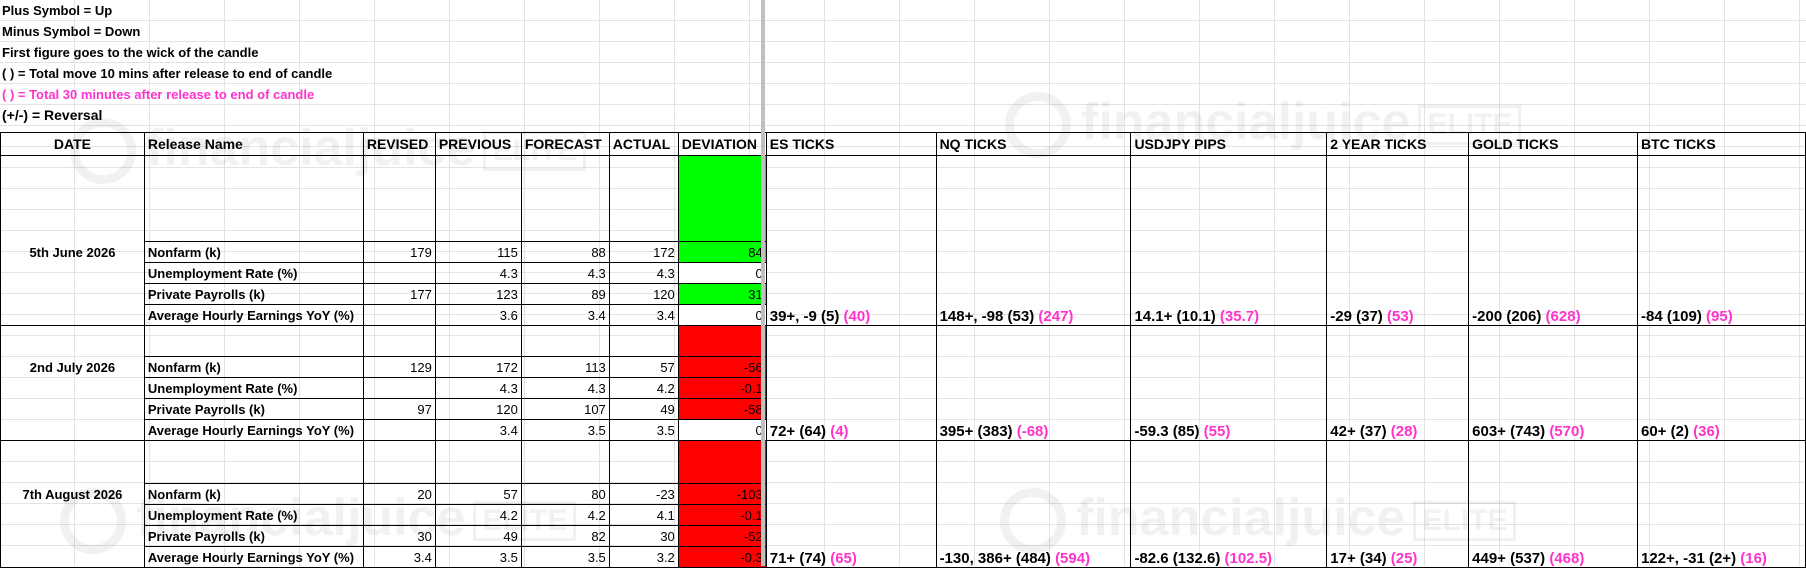 This screenshot has height=568, width=1806. Describe the element at coordinates (565, 536) in the screenshot. I see `forecast-value: 82` at that location.